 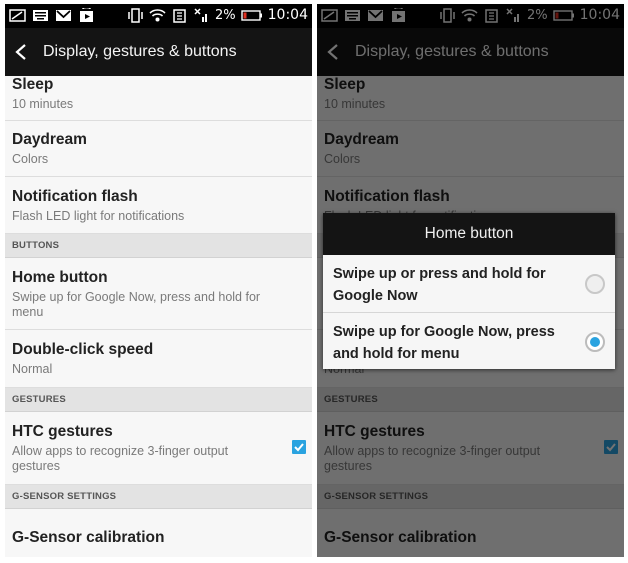 What do you see at coordinates (60, 277) in the screenshot?
I see `setting-title: Home button` at bounding box center [60, 277].